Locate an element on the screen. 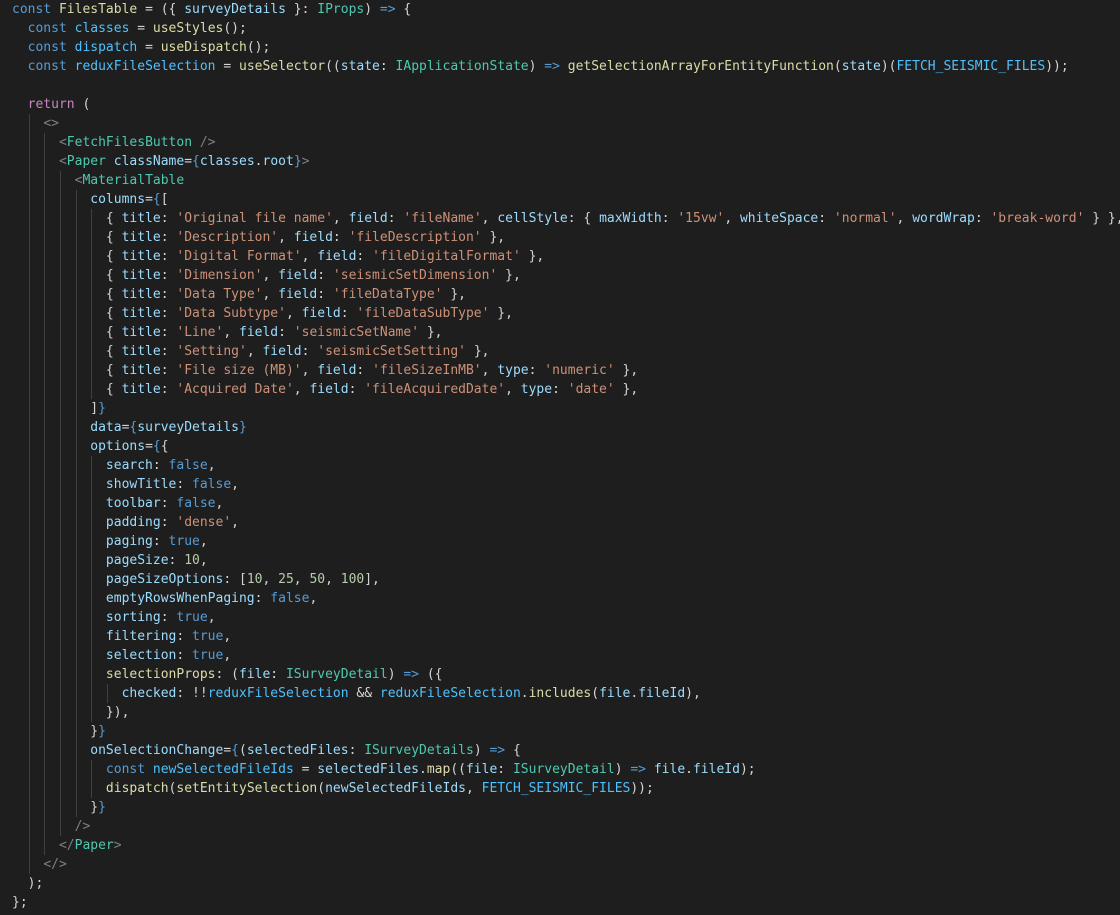  code-line: <Paper className={classes.root}> is located at coordinates (560, 161).